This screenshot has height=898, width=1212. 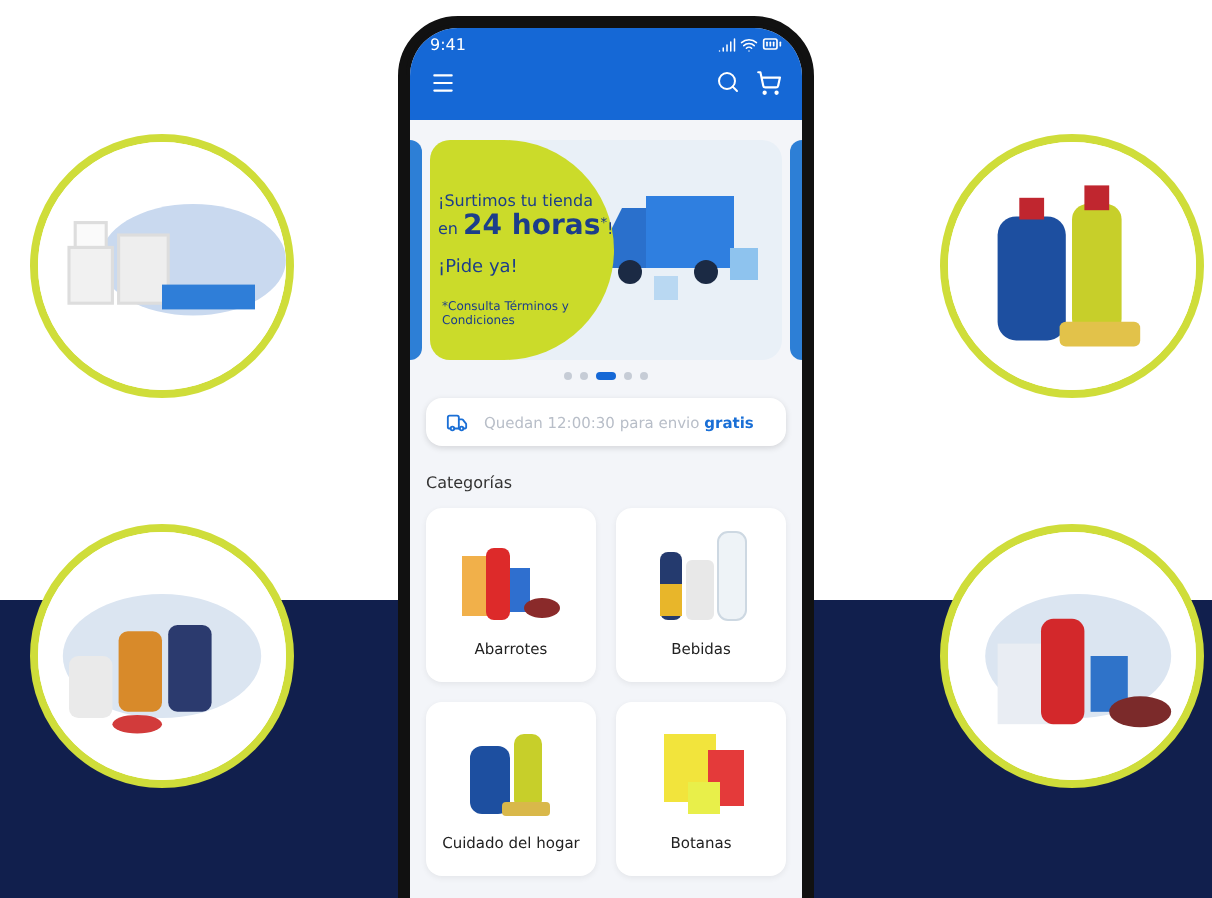 What do you see at coordinates (749, 44) in the screenshot?
I see `wifi-icon` at bounding box center [749, 44].